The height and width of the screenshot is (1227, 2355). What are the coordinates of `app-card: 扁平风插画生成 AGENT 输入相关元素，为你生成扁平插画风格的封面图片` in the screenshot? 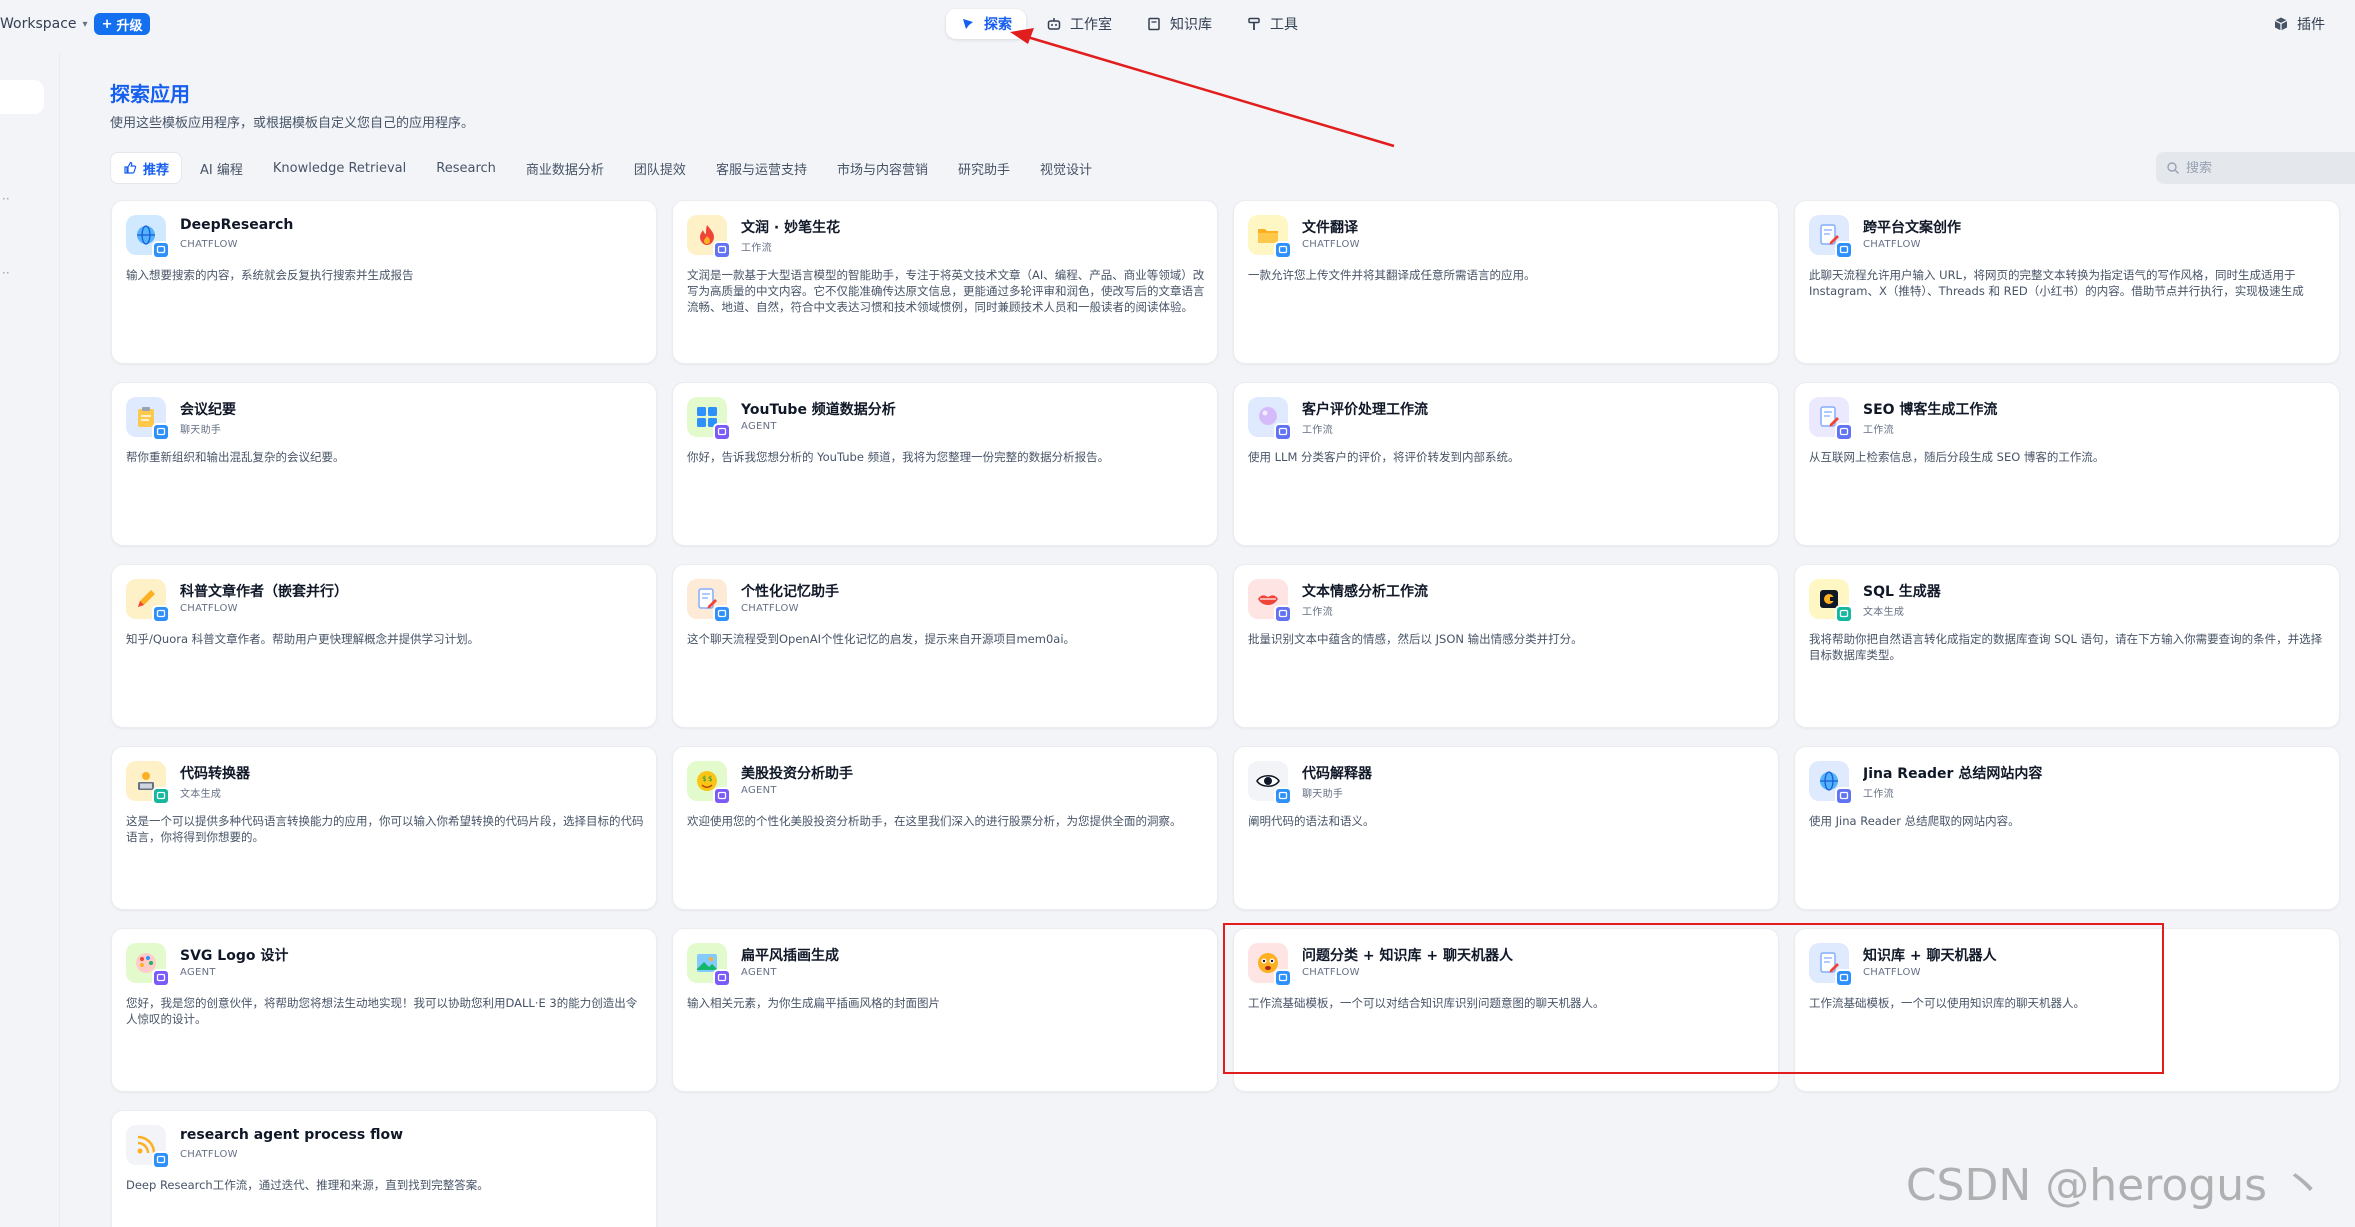 It's located at (945, 1010).